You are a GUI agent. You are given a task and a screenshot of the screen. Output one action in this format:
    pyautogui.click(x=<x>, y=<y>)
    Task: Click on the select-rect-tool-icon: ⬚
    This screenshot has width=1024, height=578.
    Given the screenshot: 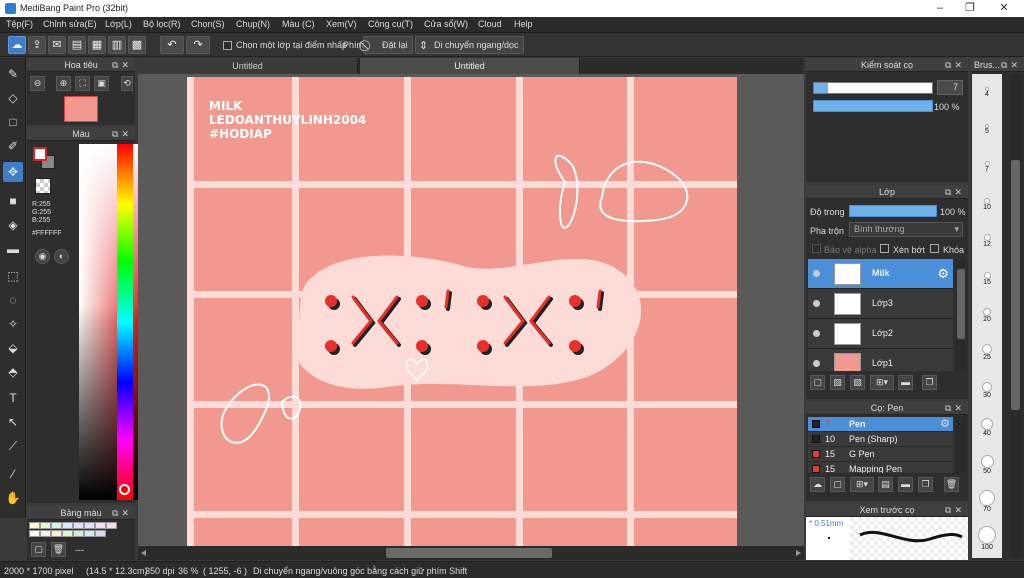 What is the action you would take?
    pyautogui.click(x=13, y=276)
    